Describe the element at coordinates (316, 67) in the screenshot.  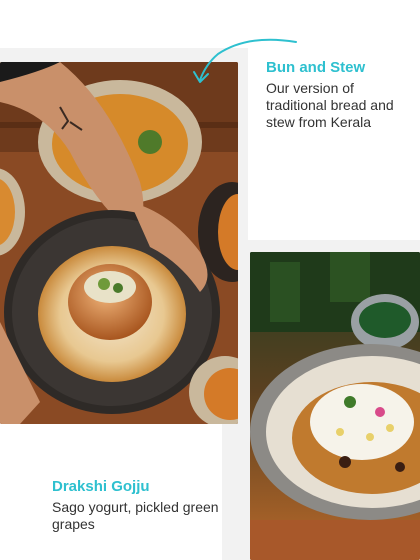
I see `dish-title-bun-and-stew: Bun and Stew` at that location.